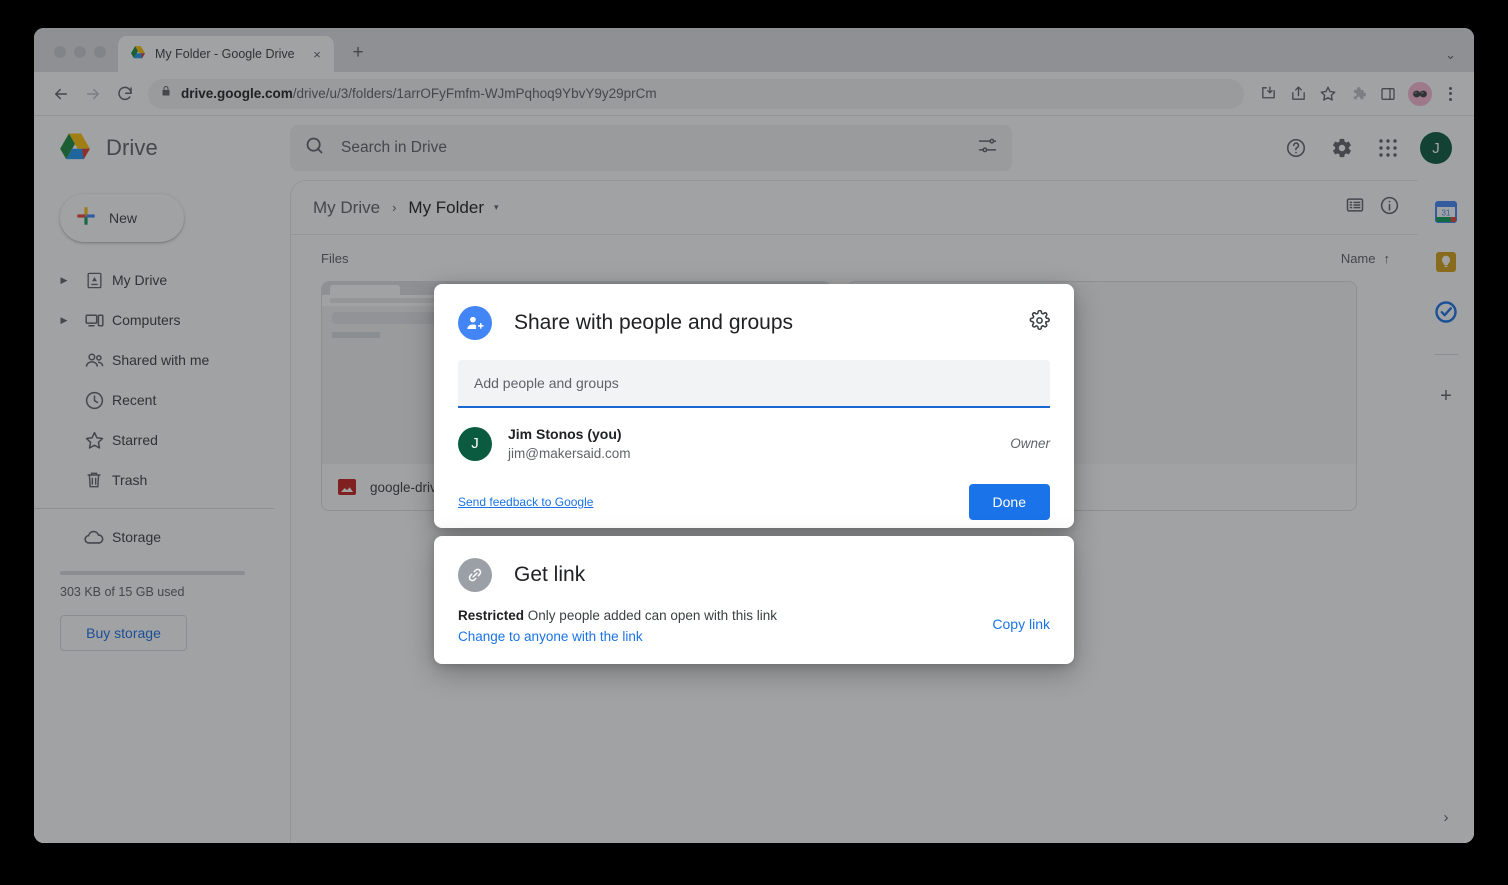 The image size is (1508, 885). What do you see at coordinates (754, 575) in the screenshot?
I see `get-link-header: Get link` at bounding box center [754, 575].